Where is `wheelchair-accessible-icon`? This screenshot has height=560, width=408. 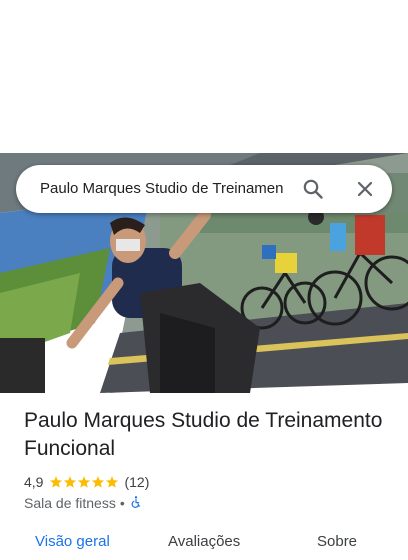 wheelchair-accessible-icon is located at coordinates (136, 503).